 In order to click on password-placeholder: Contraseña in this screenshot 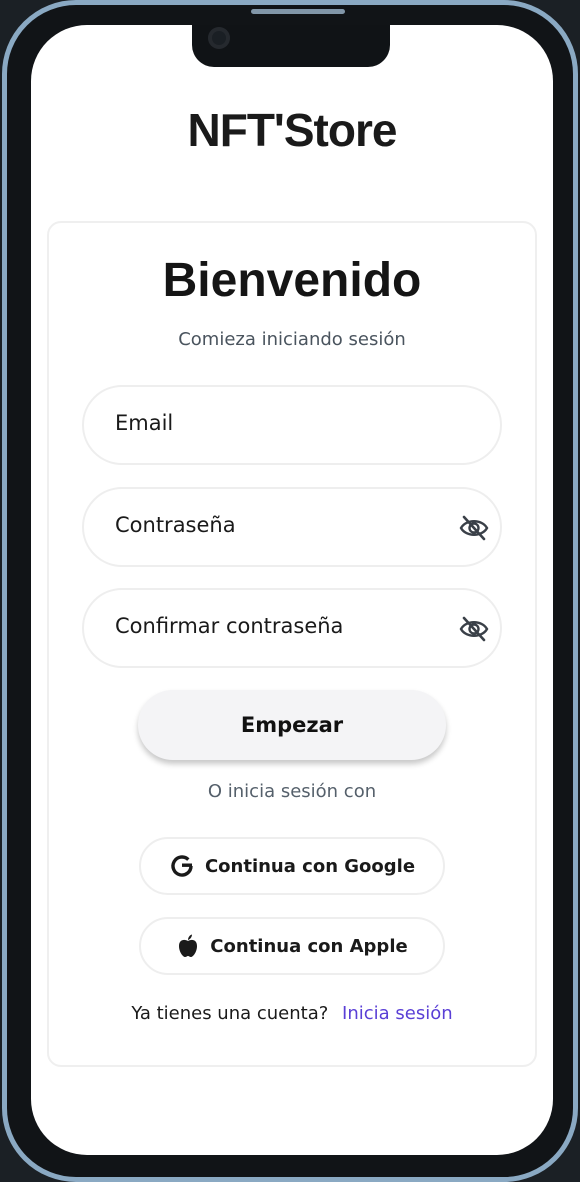, I will do `click(175, 525)`.